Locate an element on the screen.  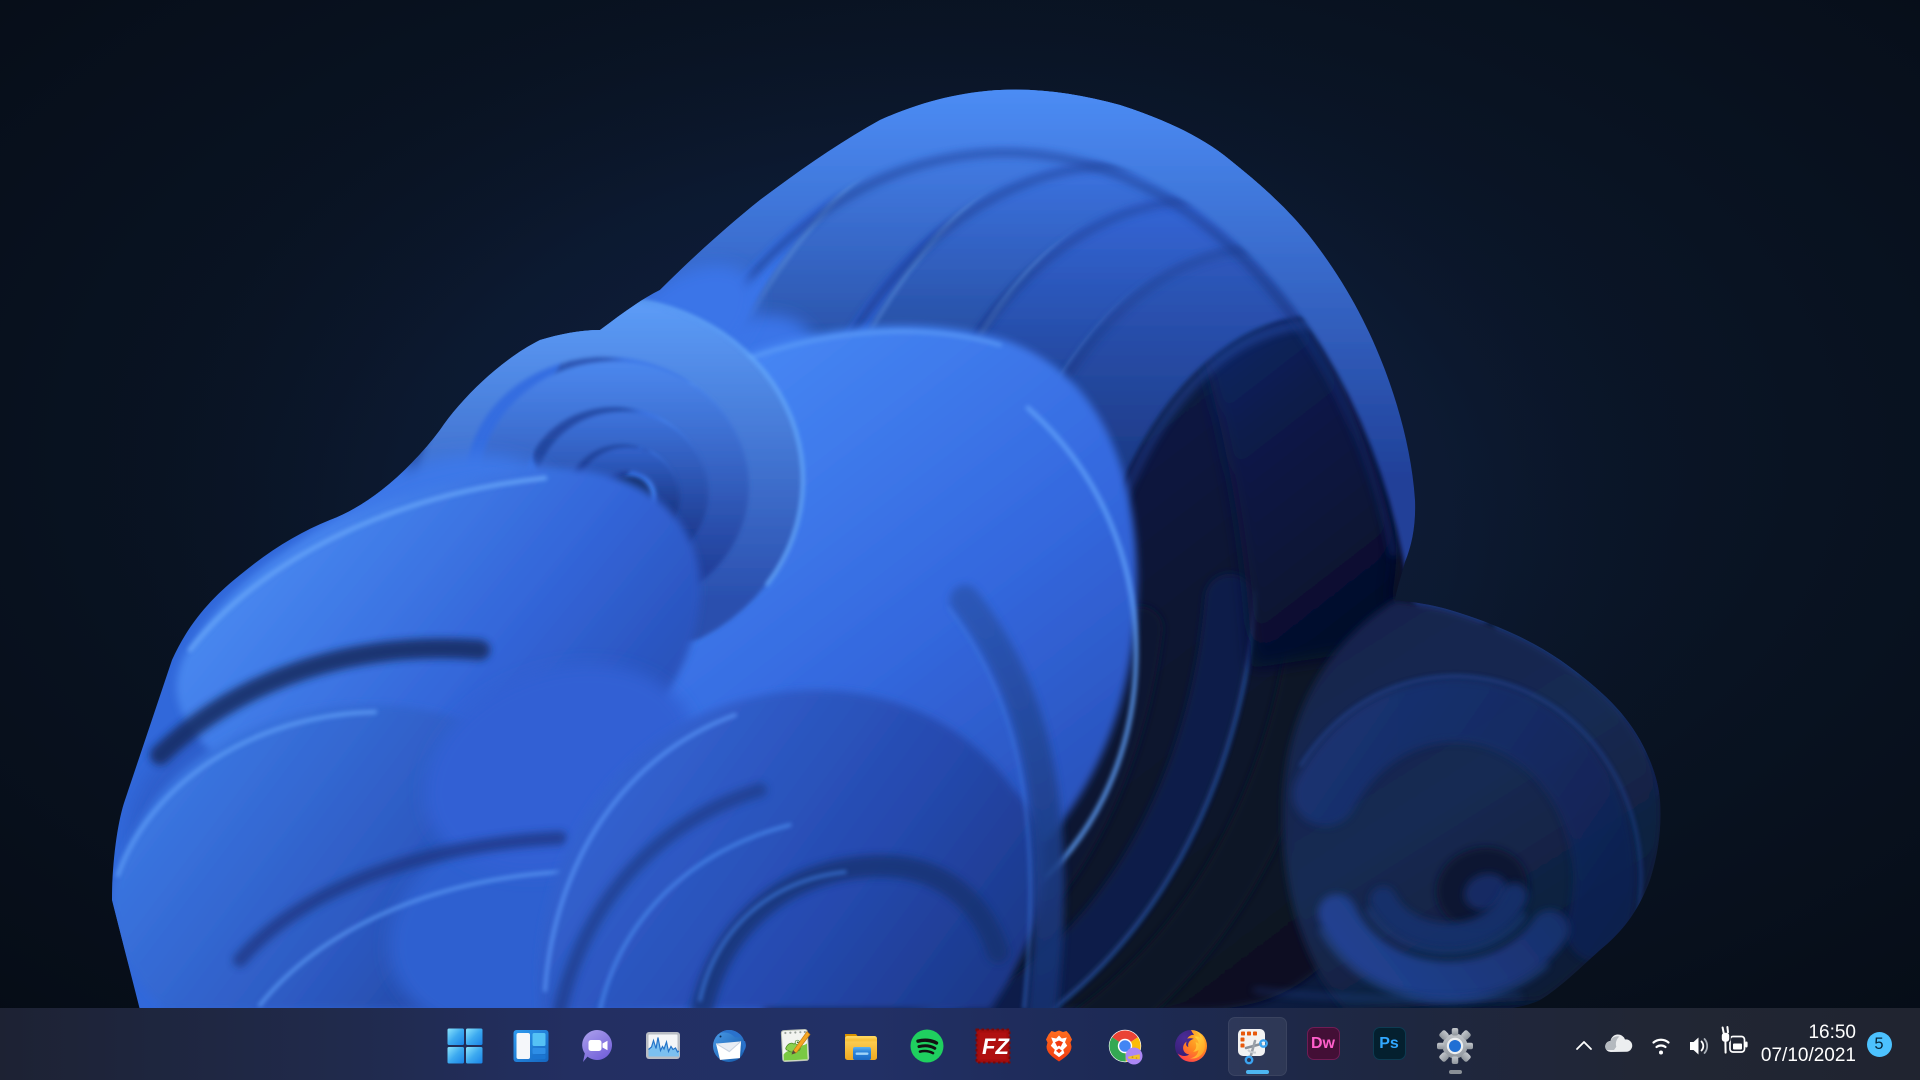
svg-text: FZ is located at coordinates (996, 1046).